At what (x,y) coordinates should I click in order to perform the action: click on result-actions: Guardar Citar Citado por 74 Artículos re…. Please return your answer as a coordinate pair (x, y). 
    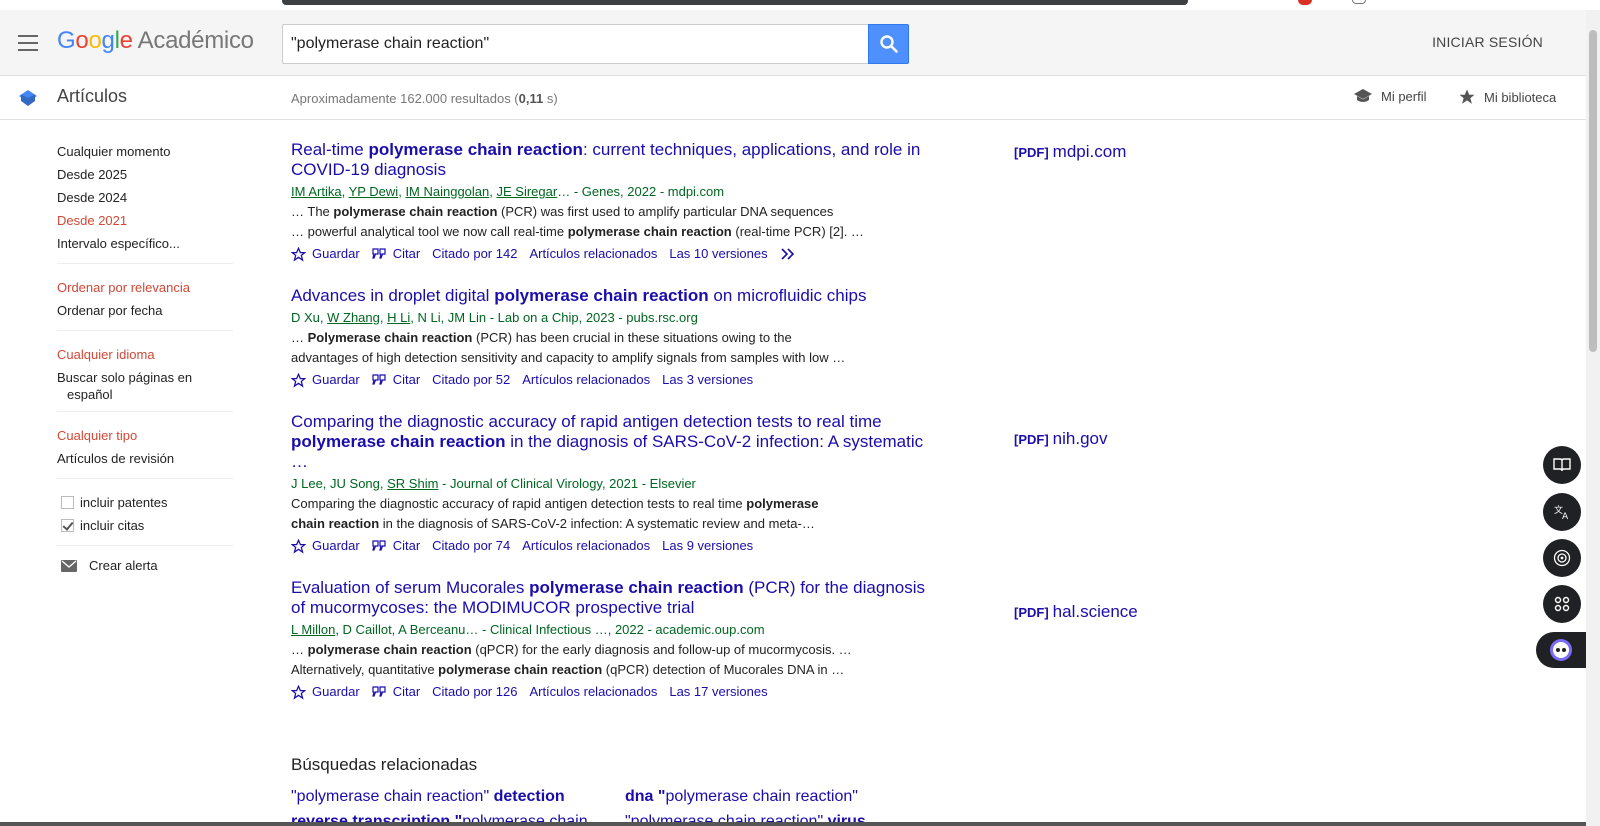
    Looking at the image, I should click on (611, 546).